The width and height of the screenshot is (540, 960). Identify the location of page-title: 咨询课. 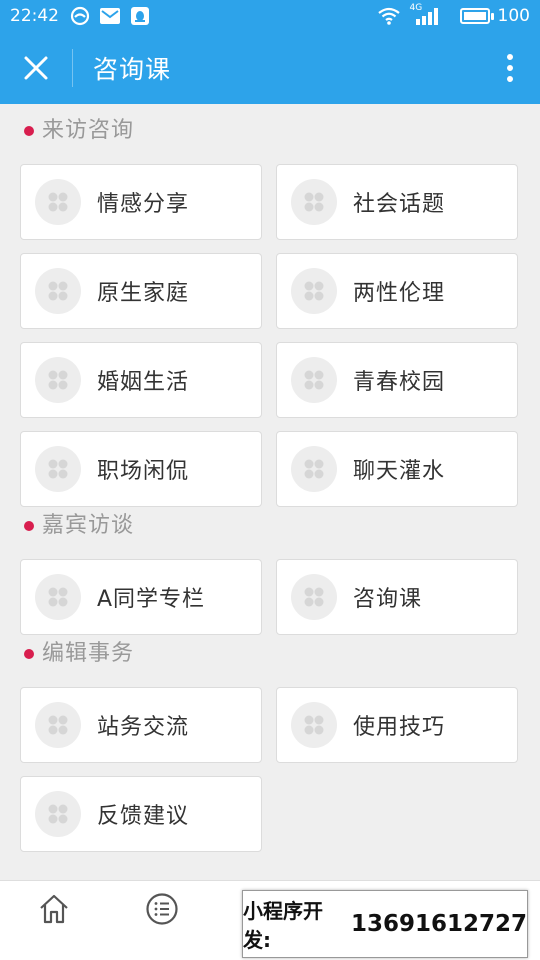
(132, 69).